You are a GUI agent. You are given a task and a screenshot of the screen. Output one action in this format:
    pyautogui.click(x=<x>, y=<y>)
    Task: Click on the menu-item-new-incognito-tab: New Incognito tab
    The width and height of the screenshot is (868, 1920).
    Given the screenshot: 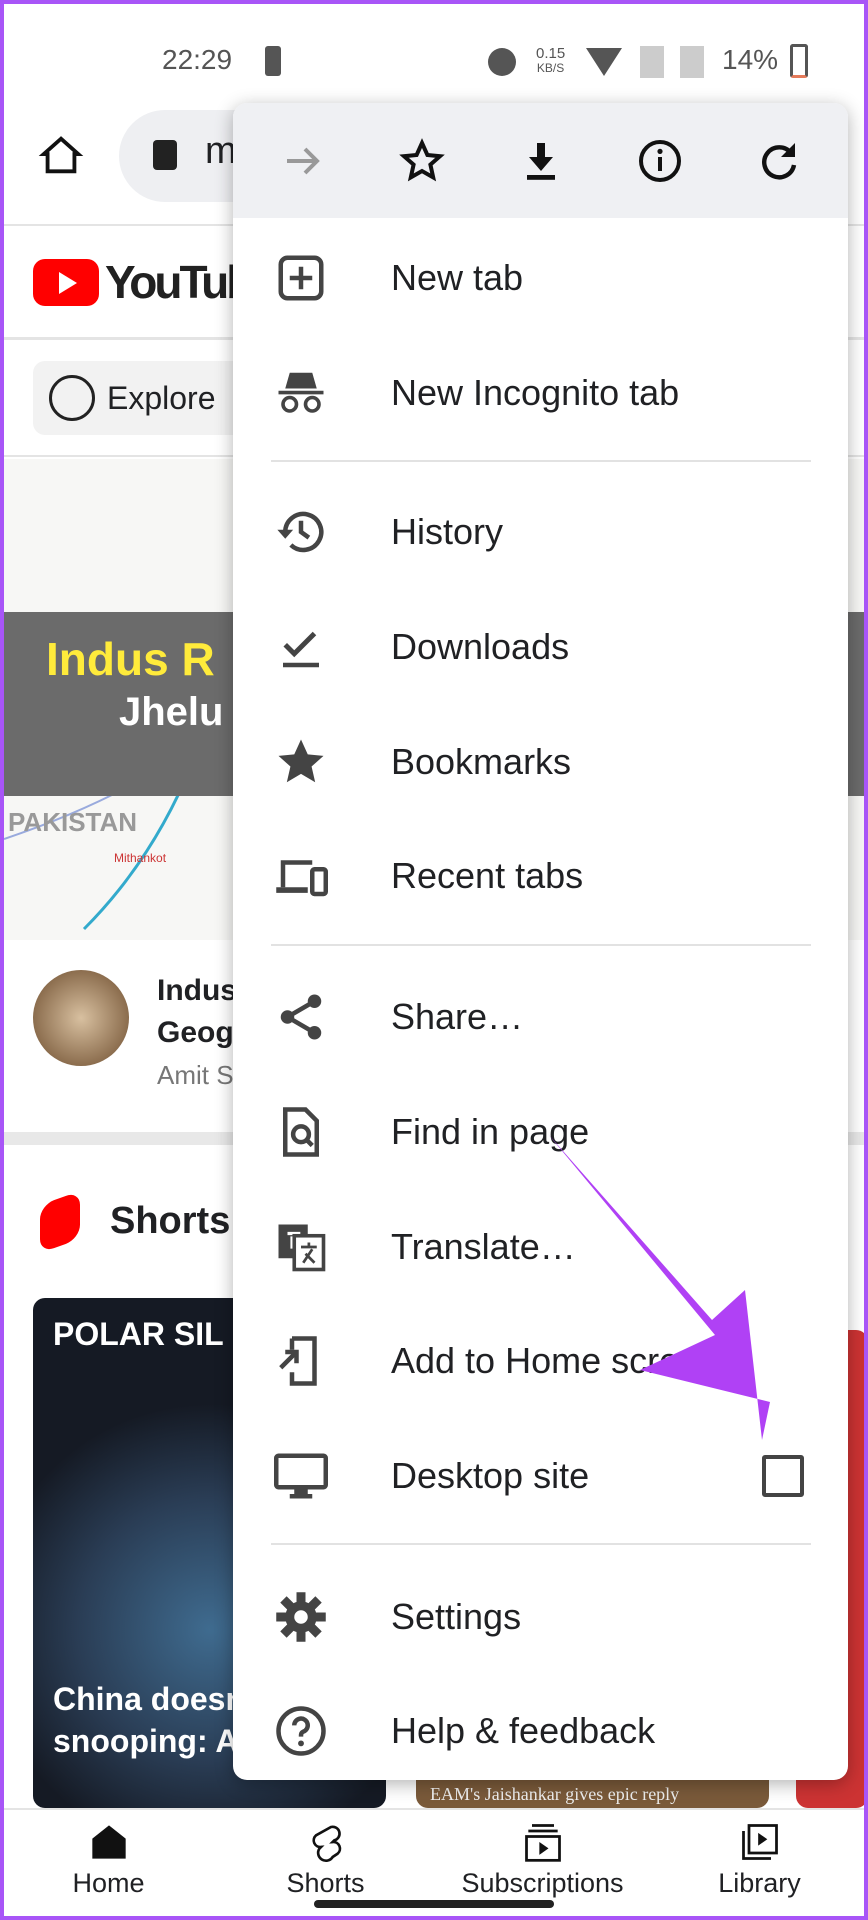 What is the action you would take?
    pyautogui.click(x=540, y=392)
    